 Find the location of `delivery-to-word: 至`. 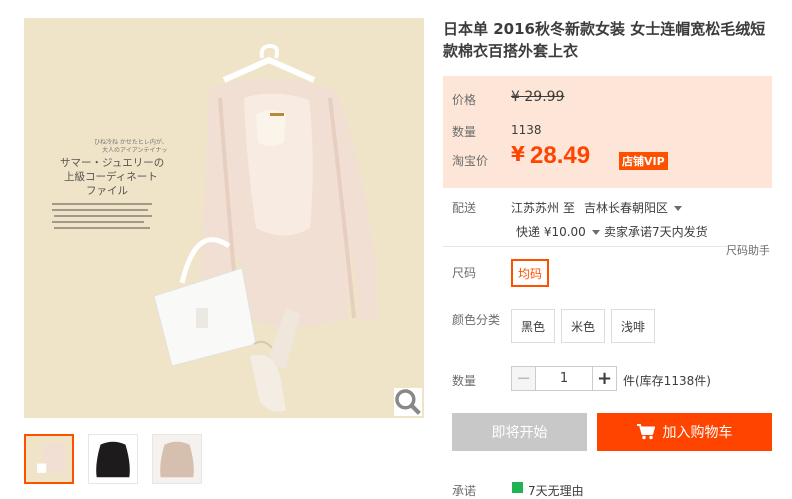

delivery-to-word: 至 is located at coordinates (569, 208).